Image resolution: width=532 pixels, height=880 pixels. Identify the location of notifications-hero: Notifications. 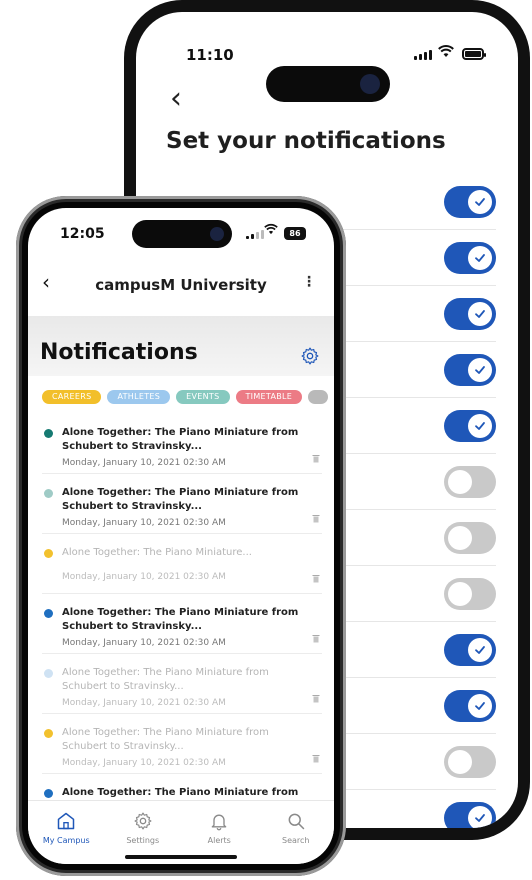
(181, 346).